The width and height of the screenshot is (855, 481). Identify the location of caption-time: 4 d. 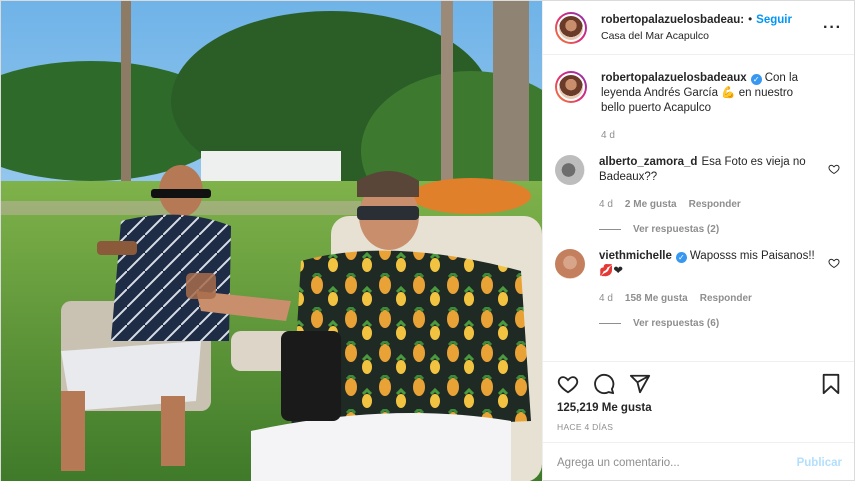
(608, 135).